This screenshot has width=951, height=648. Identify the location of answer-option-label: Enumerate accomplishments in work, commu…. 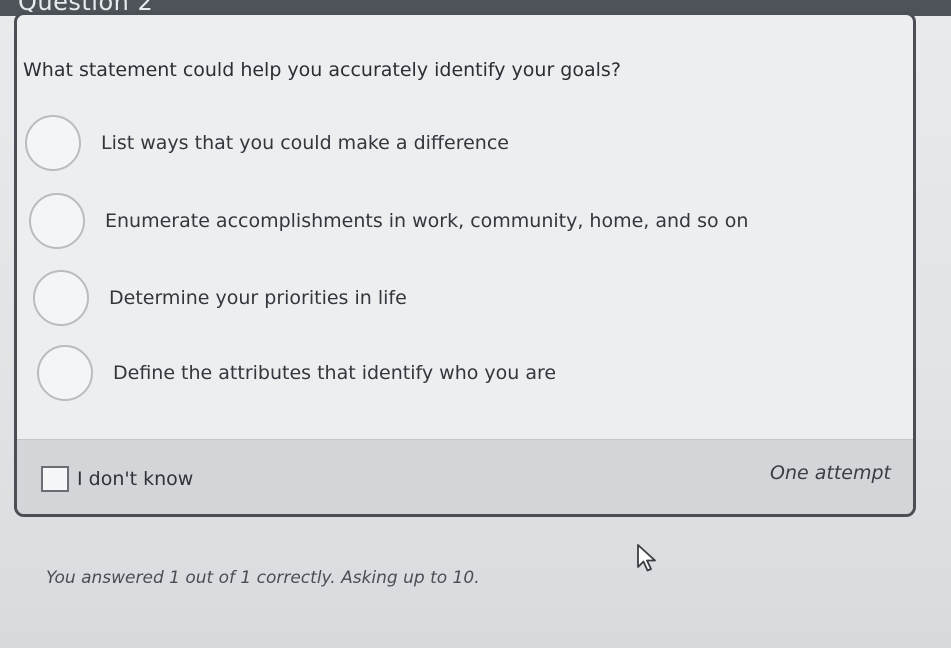
(427, 221).